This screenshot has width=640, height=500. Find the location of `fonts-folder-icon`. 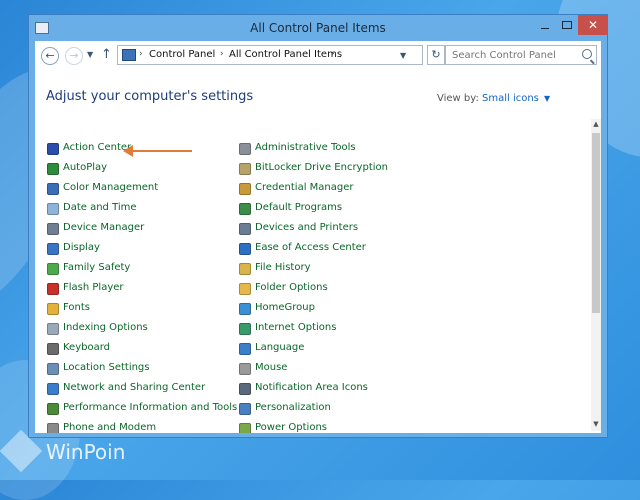

fonts-folder-icon is located at coordinates (53, 309).